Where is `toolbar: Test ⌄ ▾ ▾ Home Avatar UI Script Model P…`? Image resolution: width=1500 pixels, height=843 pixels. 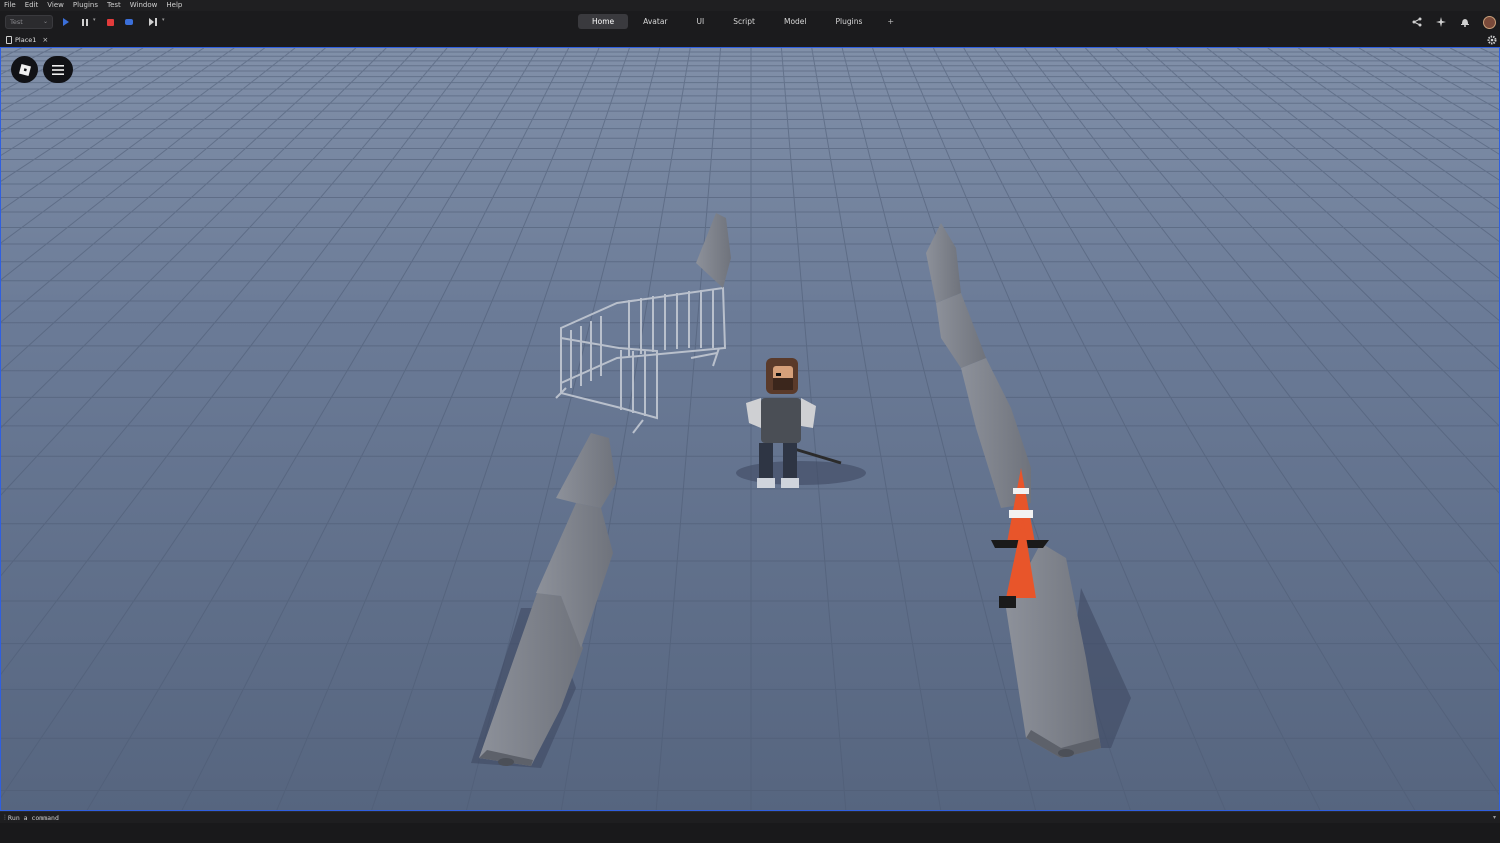 toolbar: Test ⌄ ▾ ▾ Home Avatar UI Script Model P… is located at coordinates (750, 22).